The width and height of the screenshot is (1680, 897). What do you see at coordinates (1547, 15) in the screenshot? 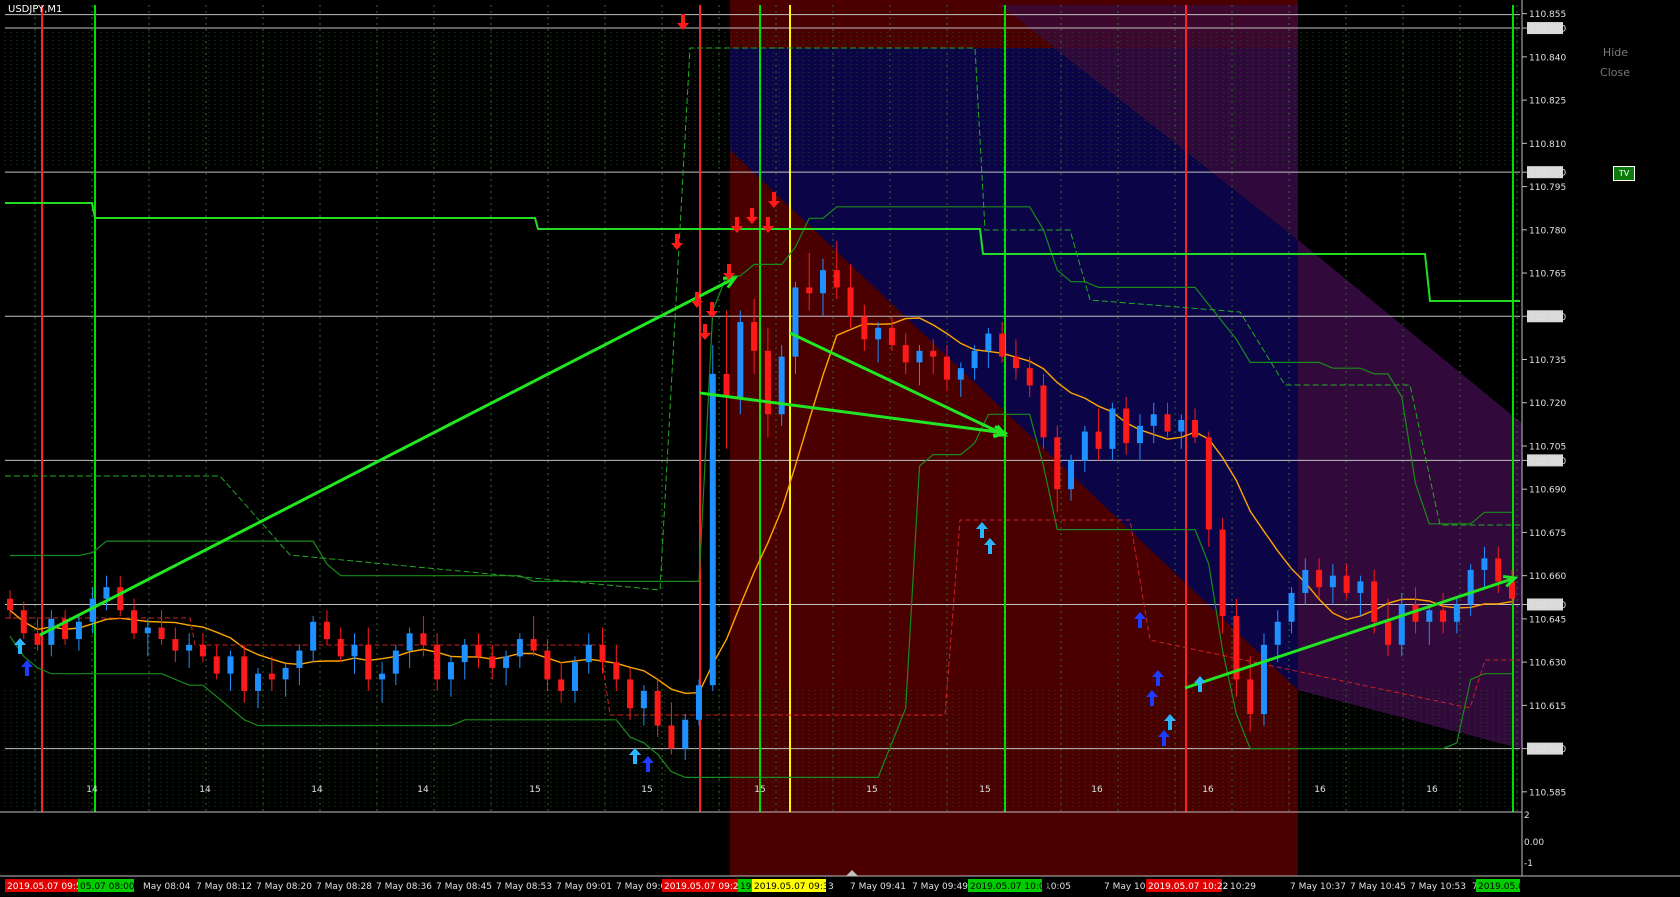
I see `price-label: 110.855` at bounding box center [1547, 15].